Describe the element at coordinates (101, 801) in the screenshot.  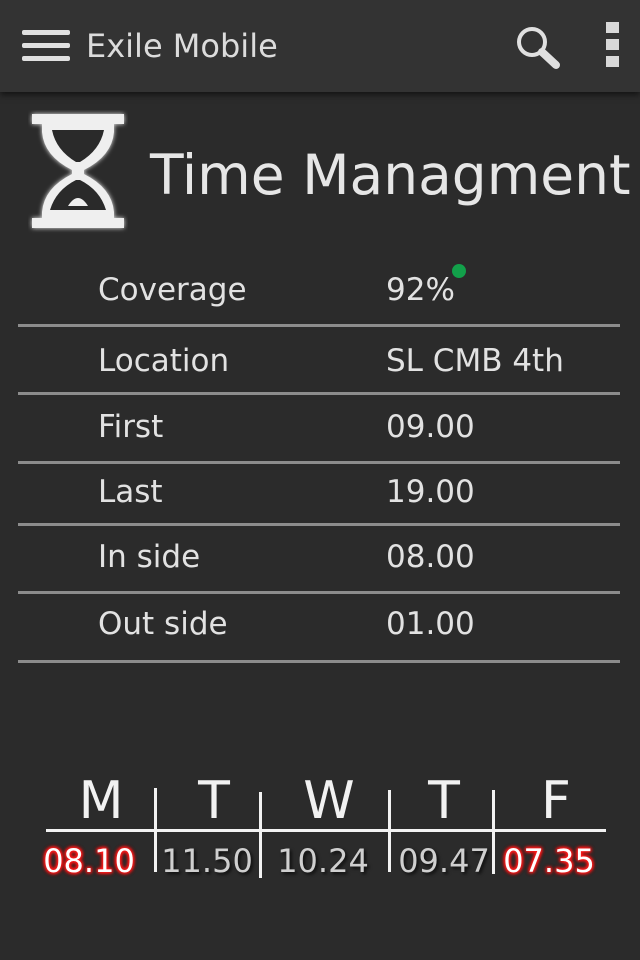
I see `day-monday: M` at that location.